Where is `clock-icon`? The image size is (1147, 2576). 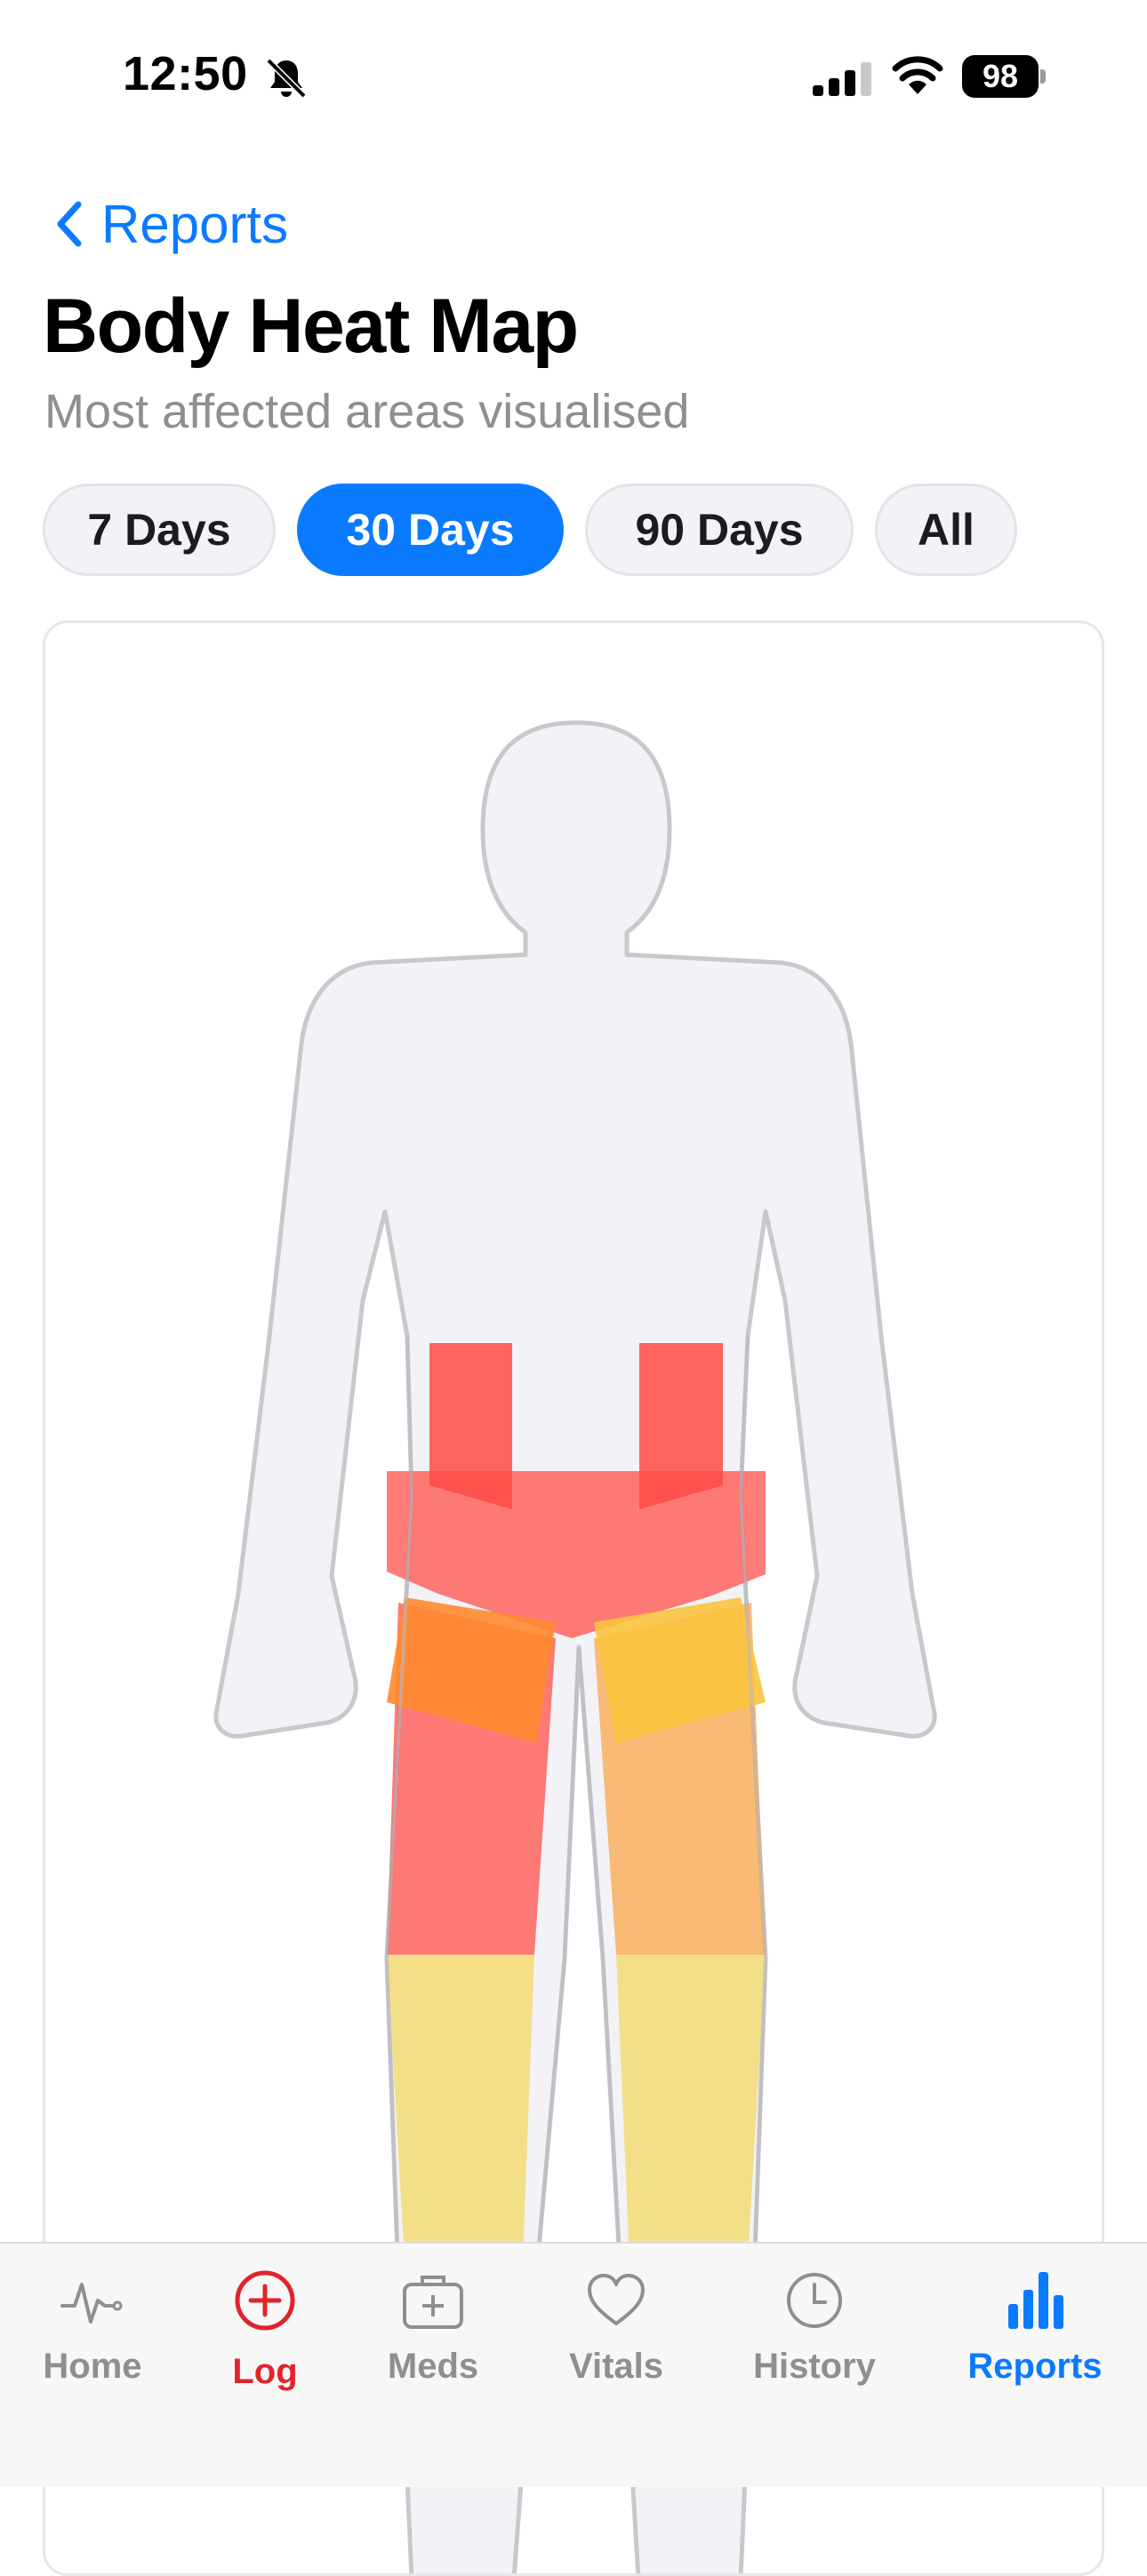 clock-icon is located at coordinates (814, 2300).